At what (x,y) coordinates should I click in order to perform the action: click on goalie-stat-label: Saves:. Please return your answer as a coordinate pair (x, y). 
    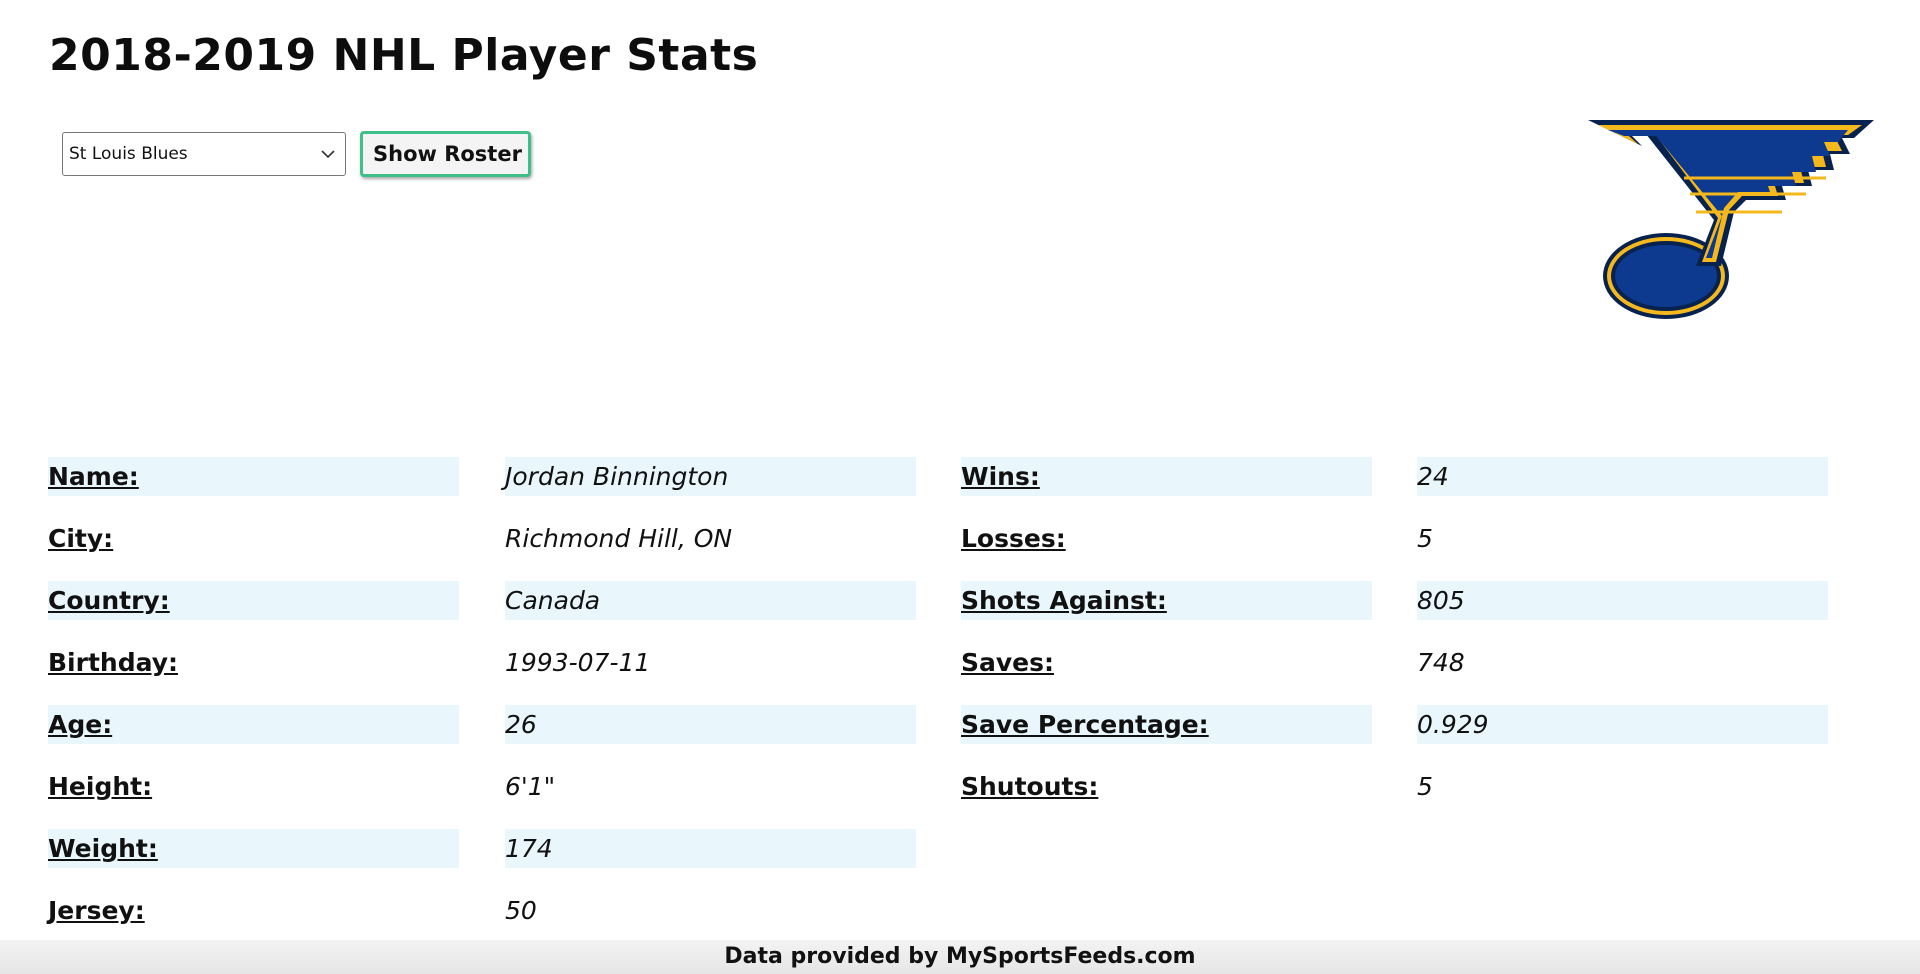
    Looking at the image, I should click on (1008, 662).